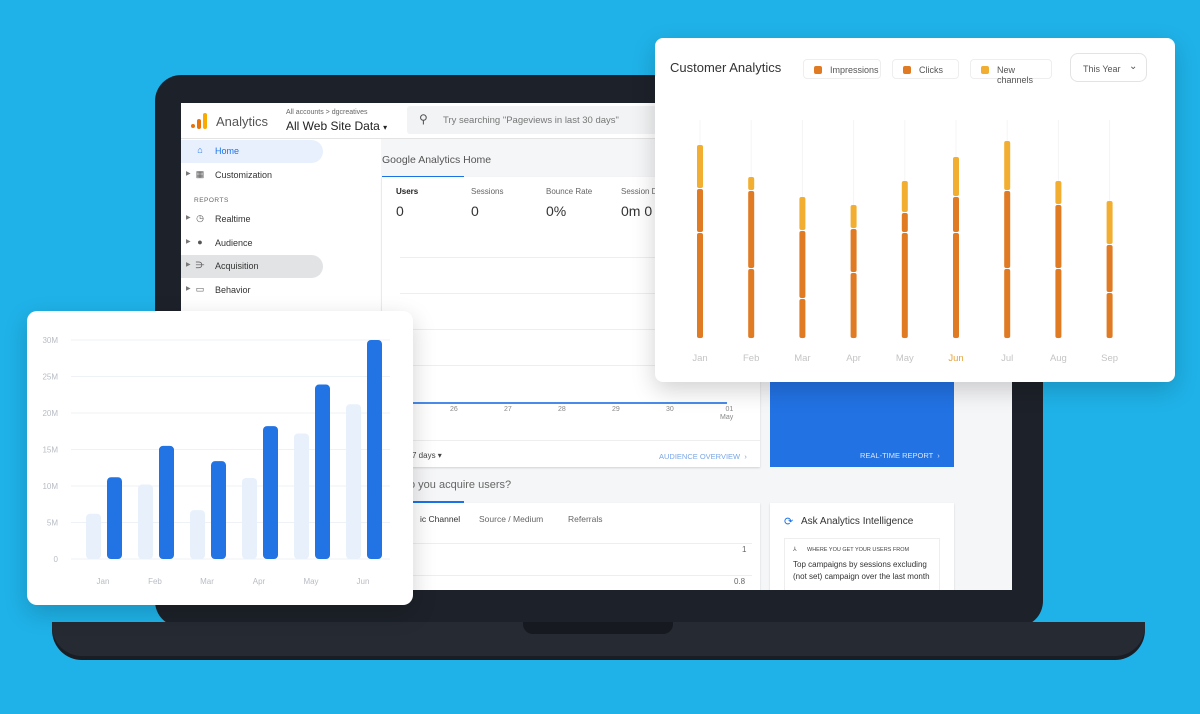  I want to click on monthly-bar-card: 0 5M 10M 15M 20M 25M 30M Jan Feb Mar Apr May Jun, so click(220, 458).